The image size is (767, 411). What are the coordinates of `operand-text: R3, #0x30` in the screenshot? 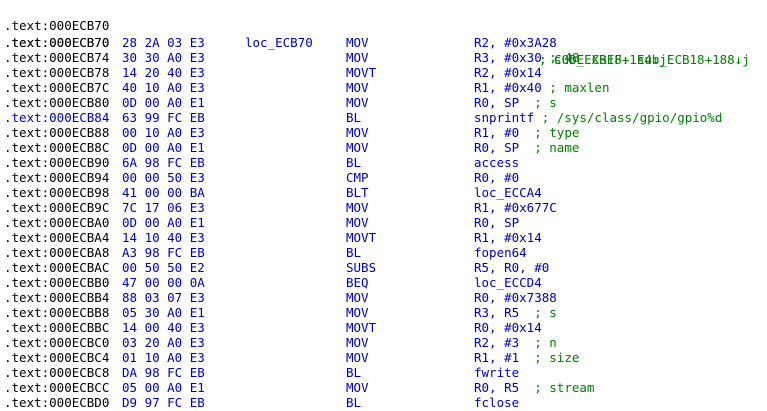 It's located at (511, 57).